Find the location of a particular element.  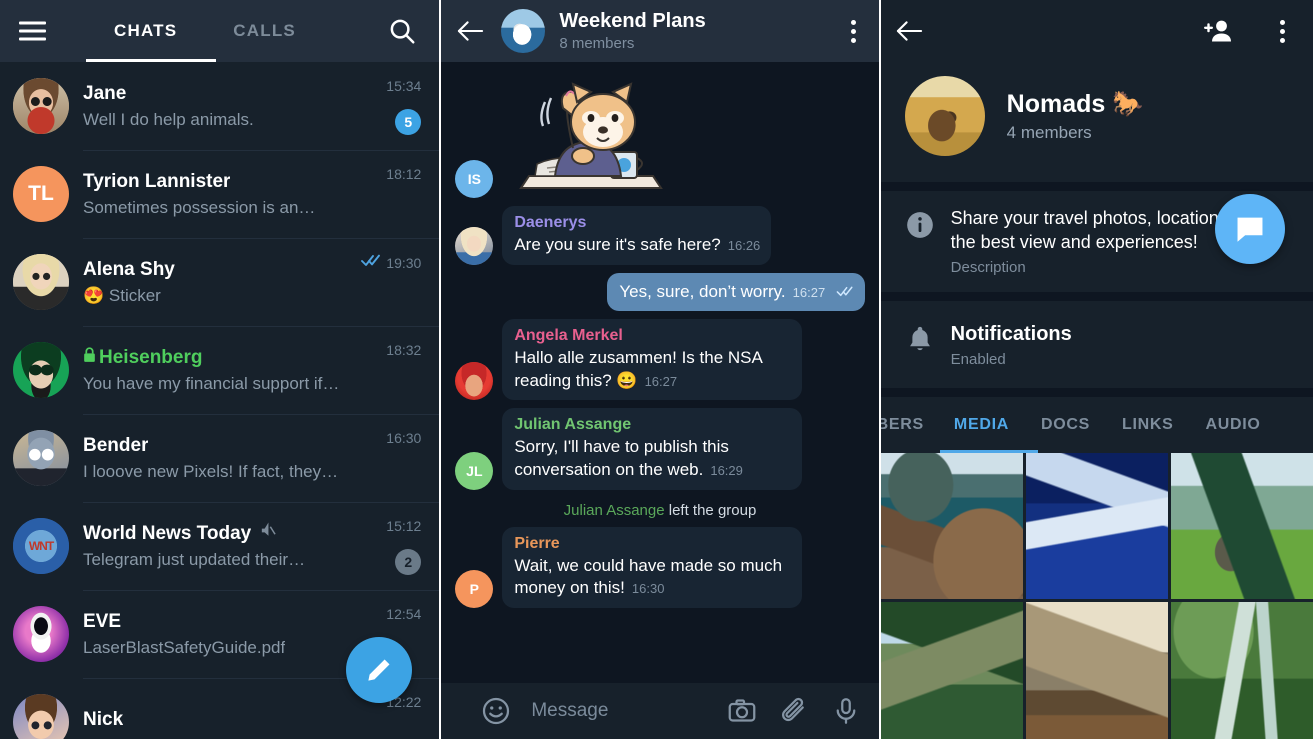

message-input: Message is located at coordinates (617, 711).